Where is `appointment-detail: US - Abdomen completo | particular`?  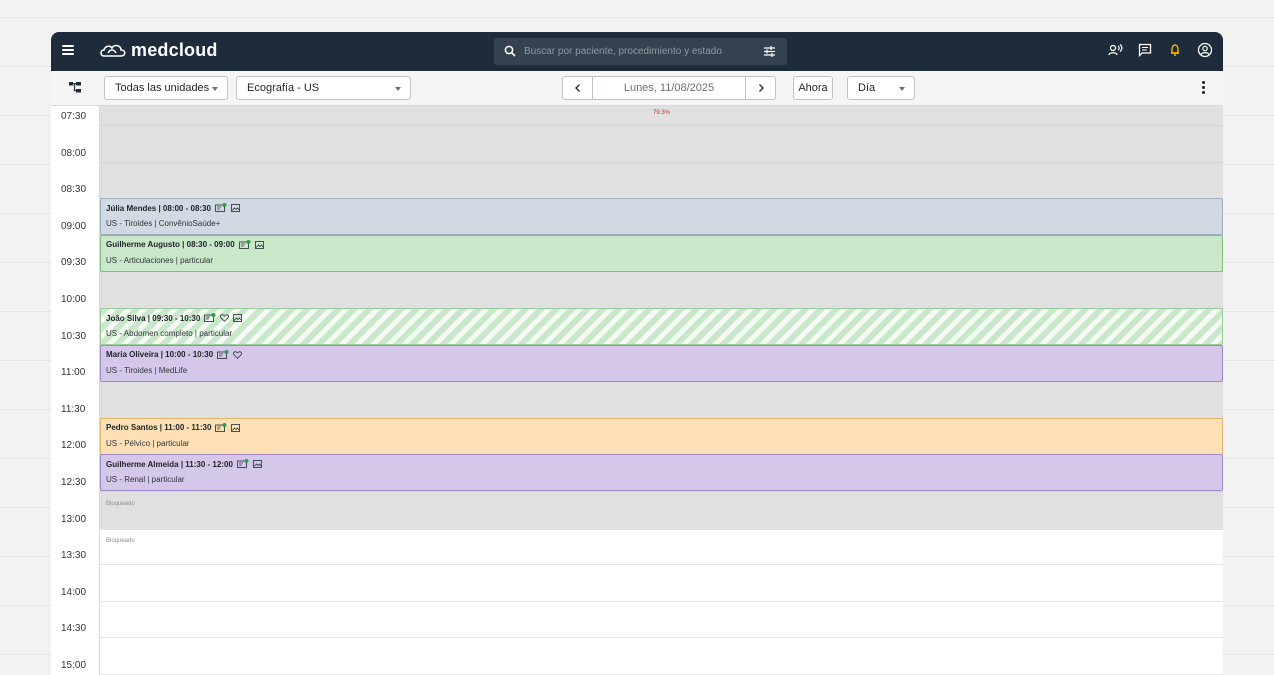
appointment-detail: US - Abdomen completo | particular is located at coordinates (169, 333).